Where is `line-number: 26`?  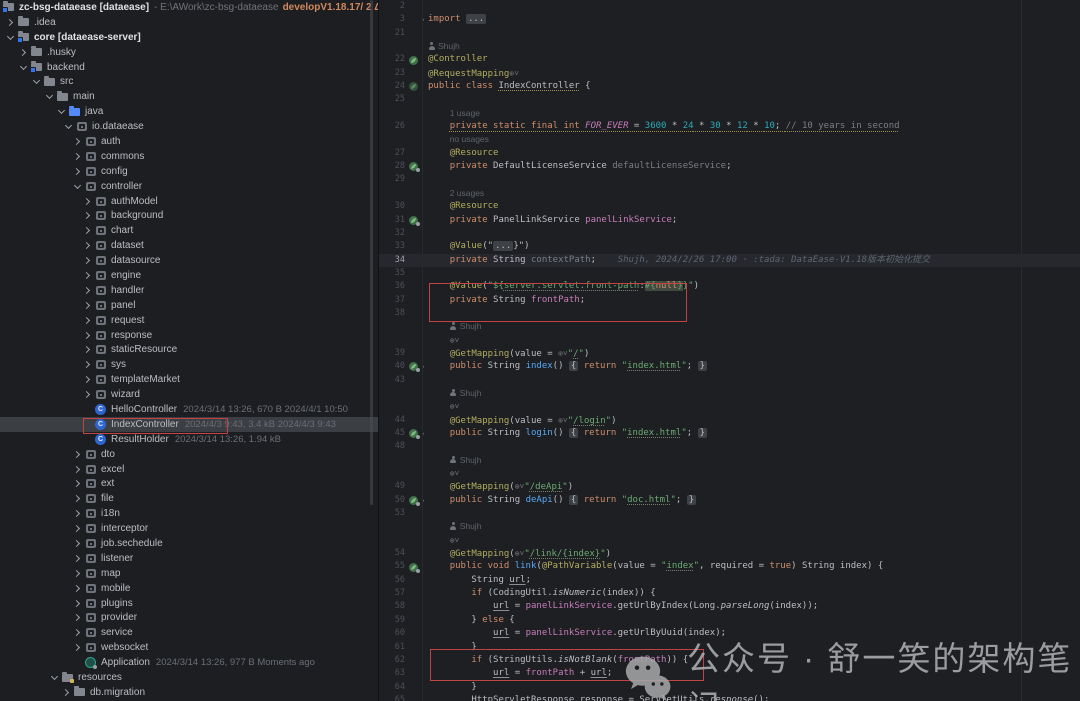 line-number: 26 is located at coordinates (393, 126).